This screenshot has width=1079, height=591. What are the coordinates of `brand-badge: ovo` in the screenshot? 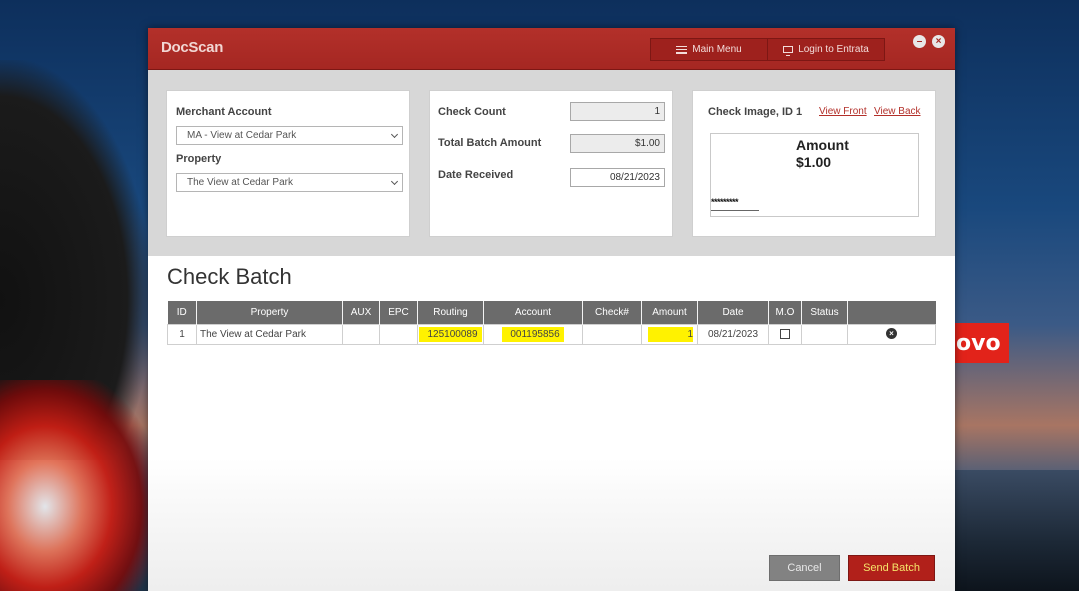 It's located at (981, 343).